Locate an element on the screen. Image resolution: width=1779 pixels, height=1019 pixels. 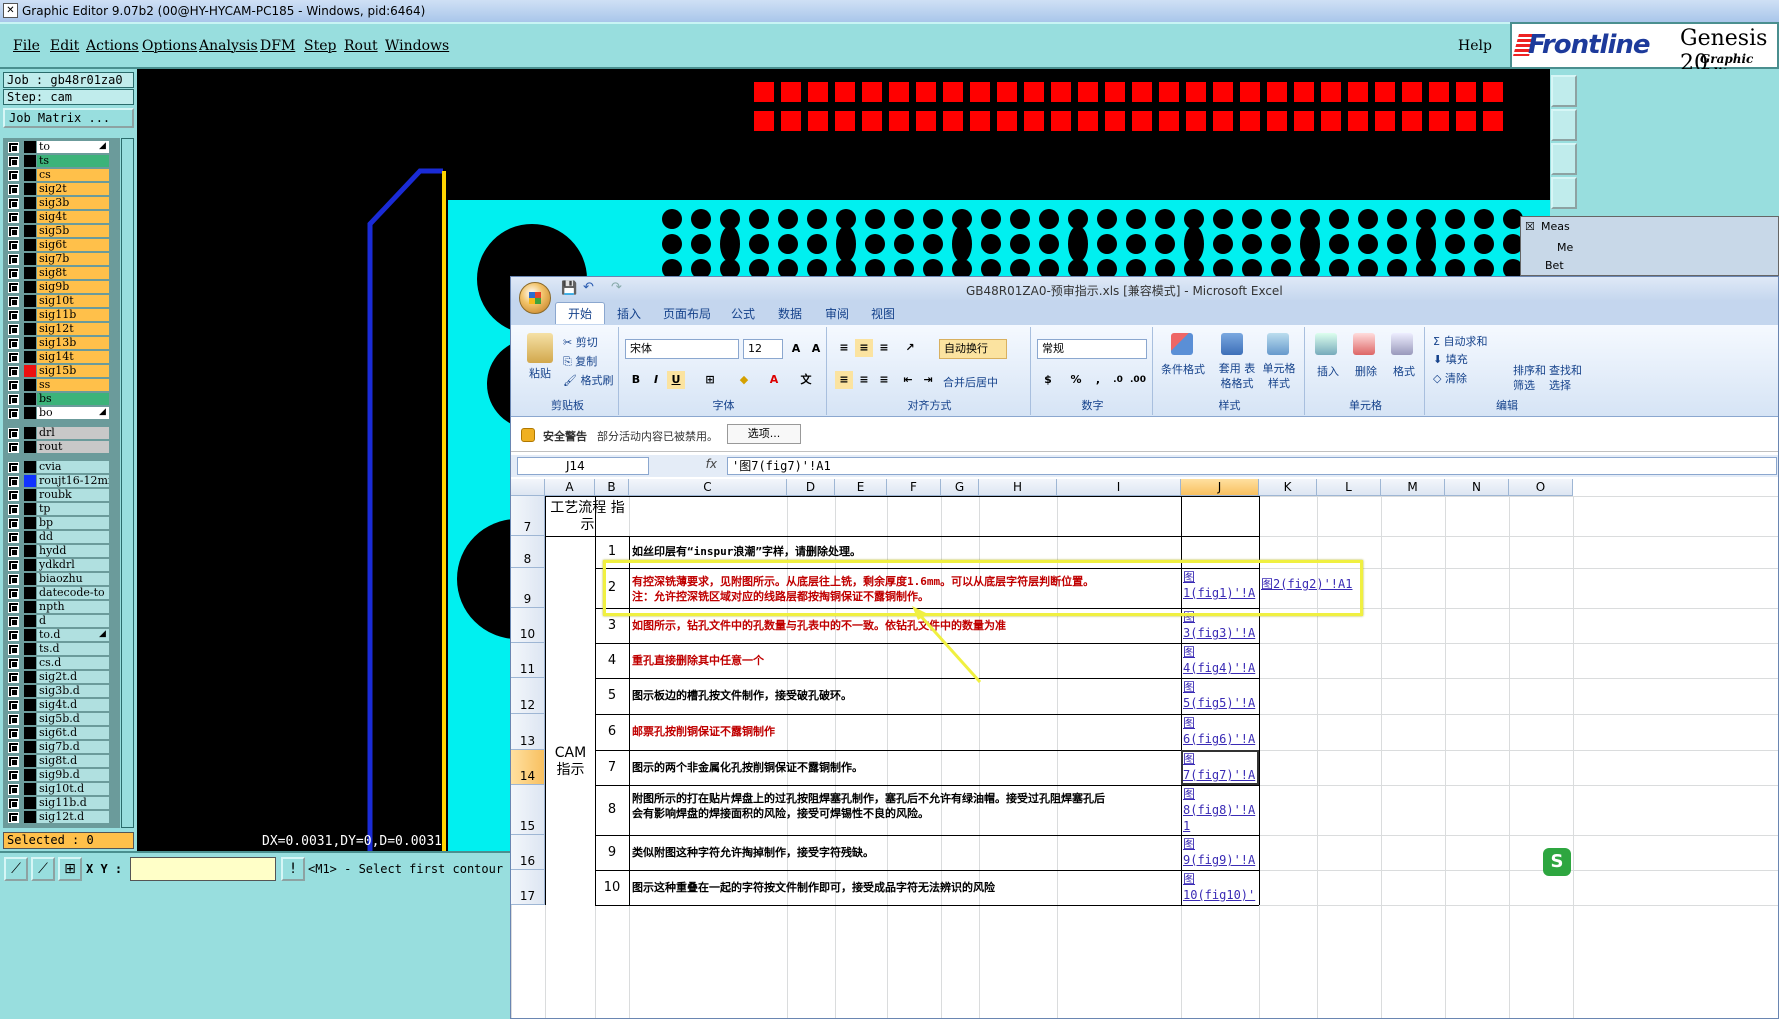
bold-icon: B is located at coordinates (636, 380).